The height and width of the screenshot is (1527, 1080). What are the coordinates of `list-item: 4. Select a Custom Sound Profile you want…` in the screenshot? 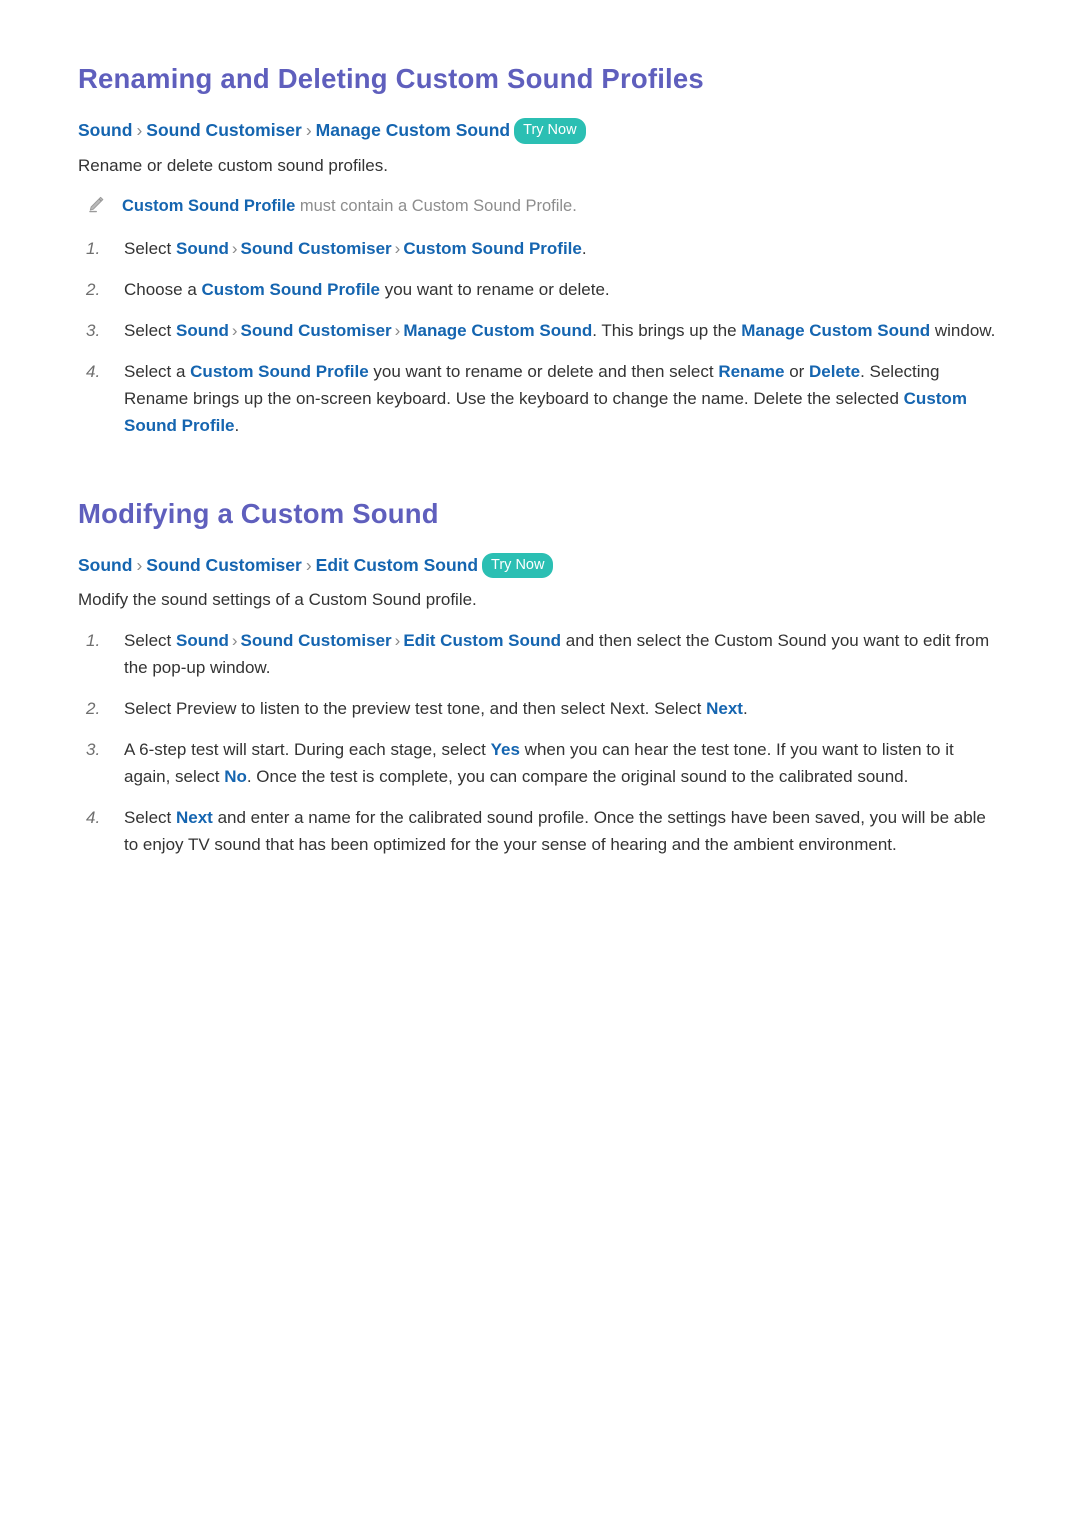 It's located at (540, 398).